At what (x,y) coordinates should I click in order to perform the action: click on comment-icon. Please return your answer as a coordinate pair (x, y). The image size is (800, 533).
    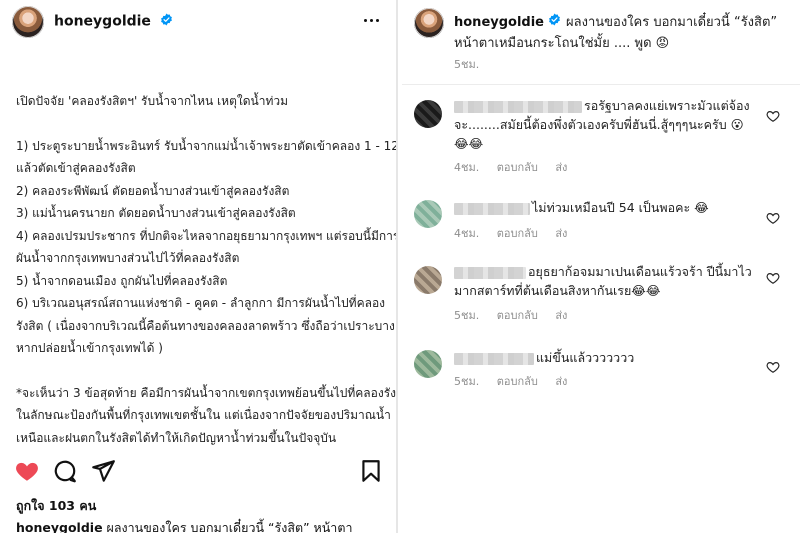
    Looking at the image, I should click on (65, 471).